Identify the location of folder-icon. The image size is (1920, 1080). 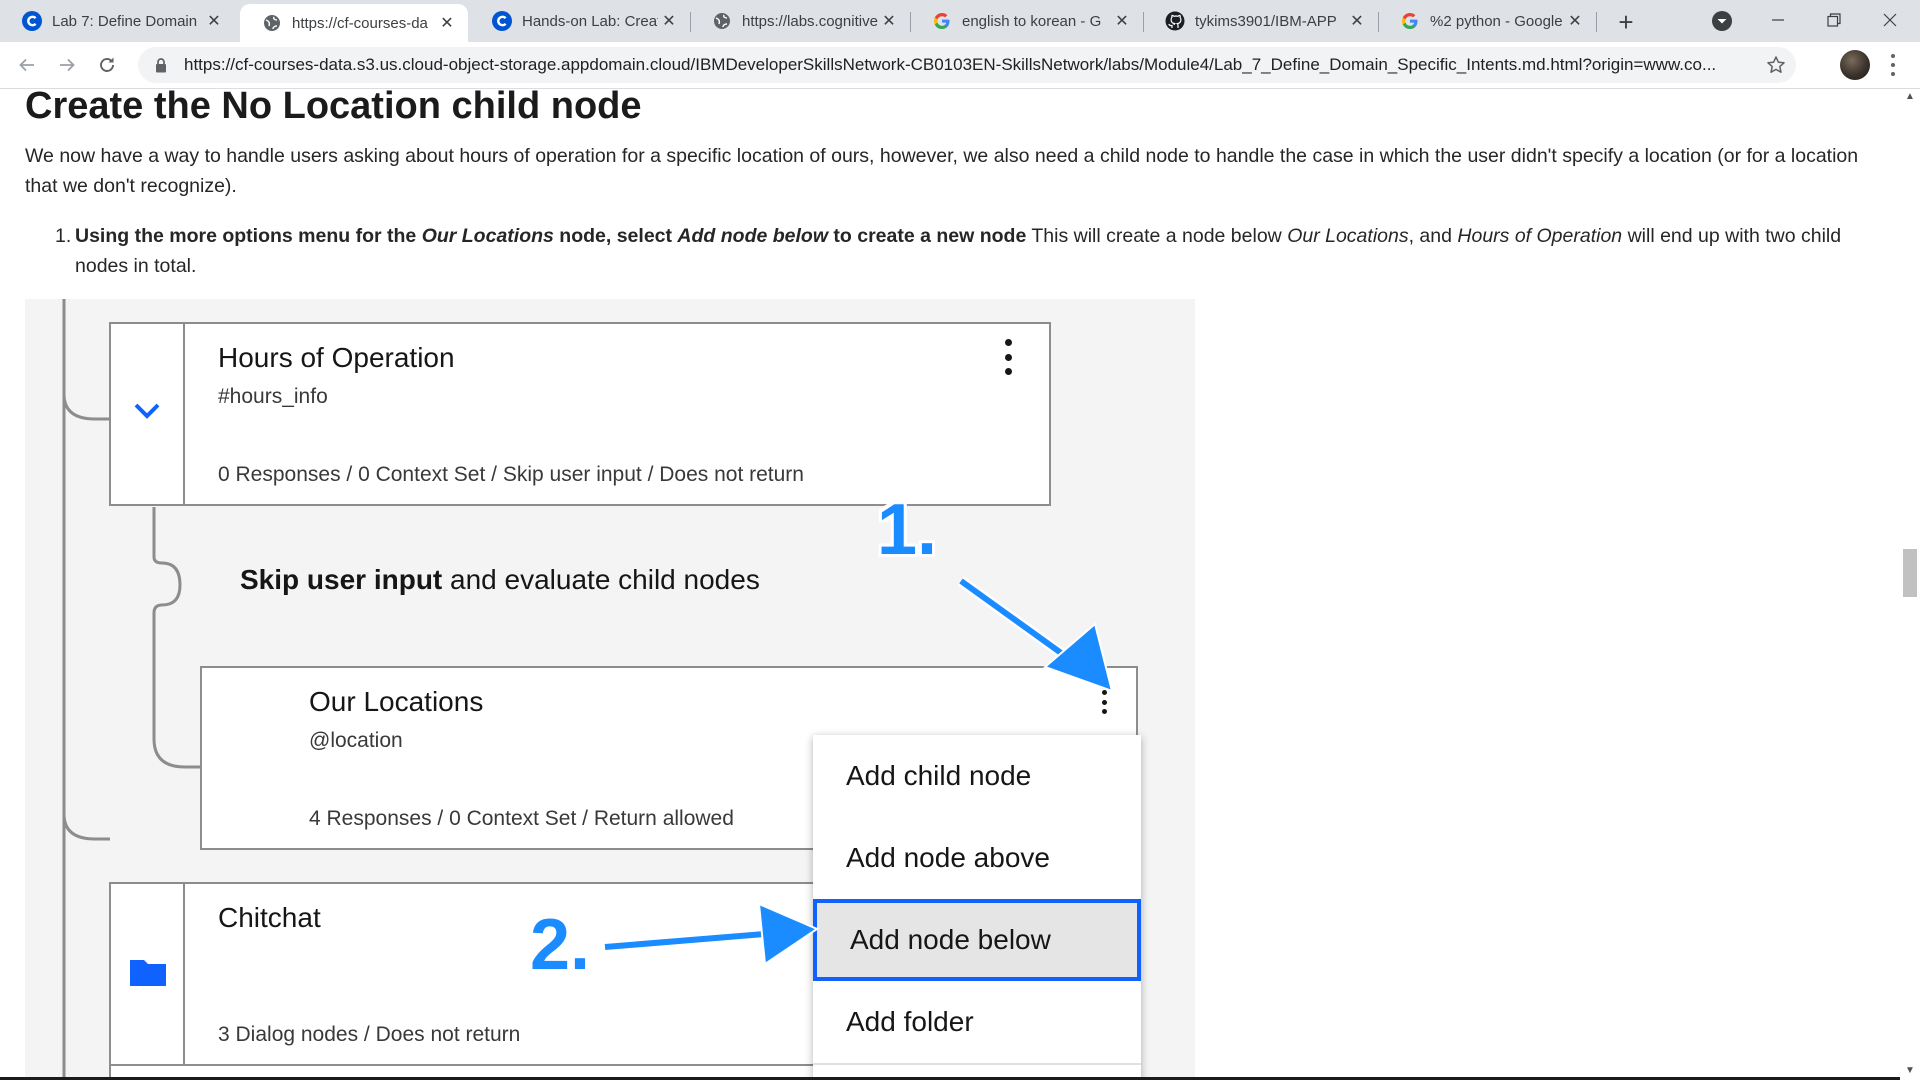
(148, 973).